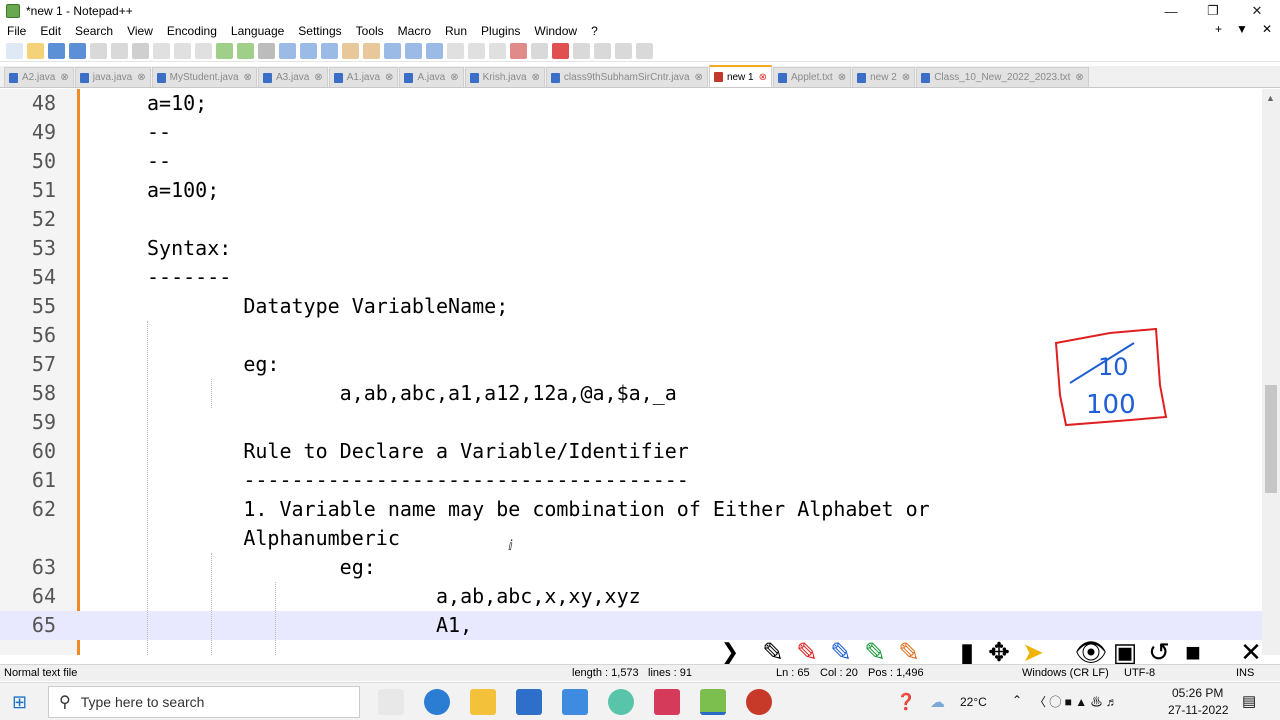  Describe the element at coordinates (1270, 98) in the screenshot. I see `scroll-up-icon: ▲` at that location.